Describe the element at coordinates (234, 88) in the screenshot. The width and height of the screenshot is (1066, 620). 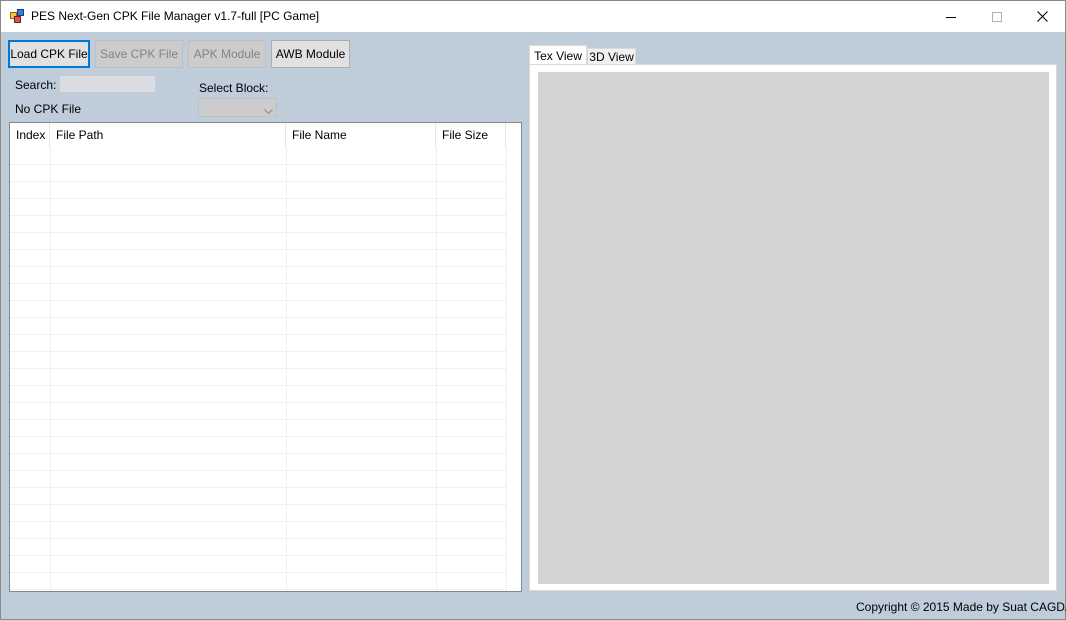
I see `select-block-label: Select Block:` at that location.